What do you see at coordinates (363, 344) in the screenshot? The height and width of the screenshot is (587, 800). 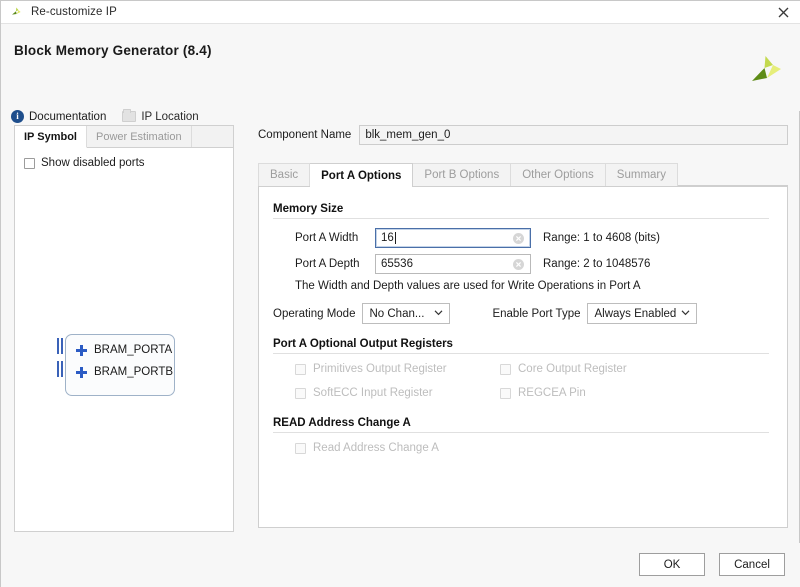 I see `optional-registers-title: Port A Optional Output Registers` at bounding box center [363, 344].